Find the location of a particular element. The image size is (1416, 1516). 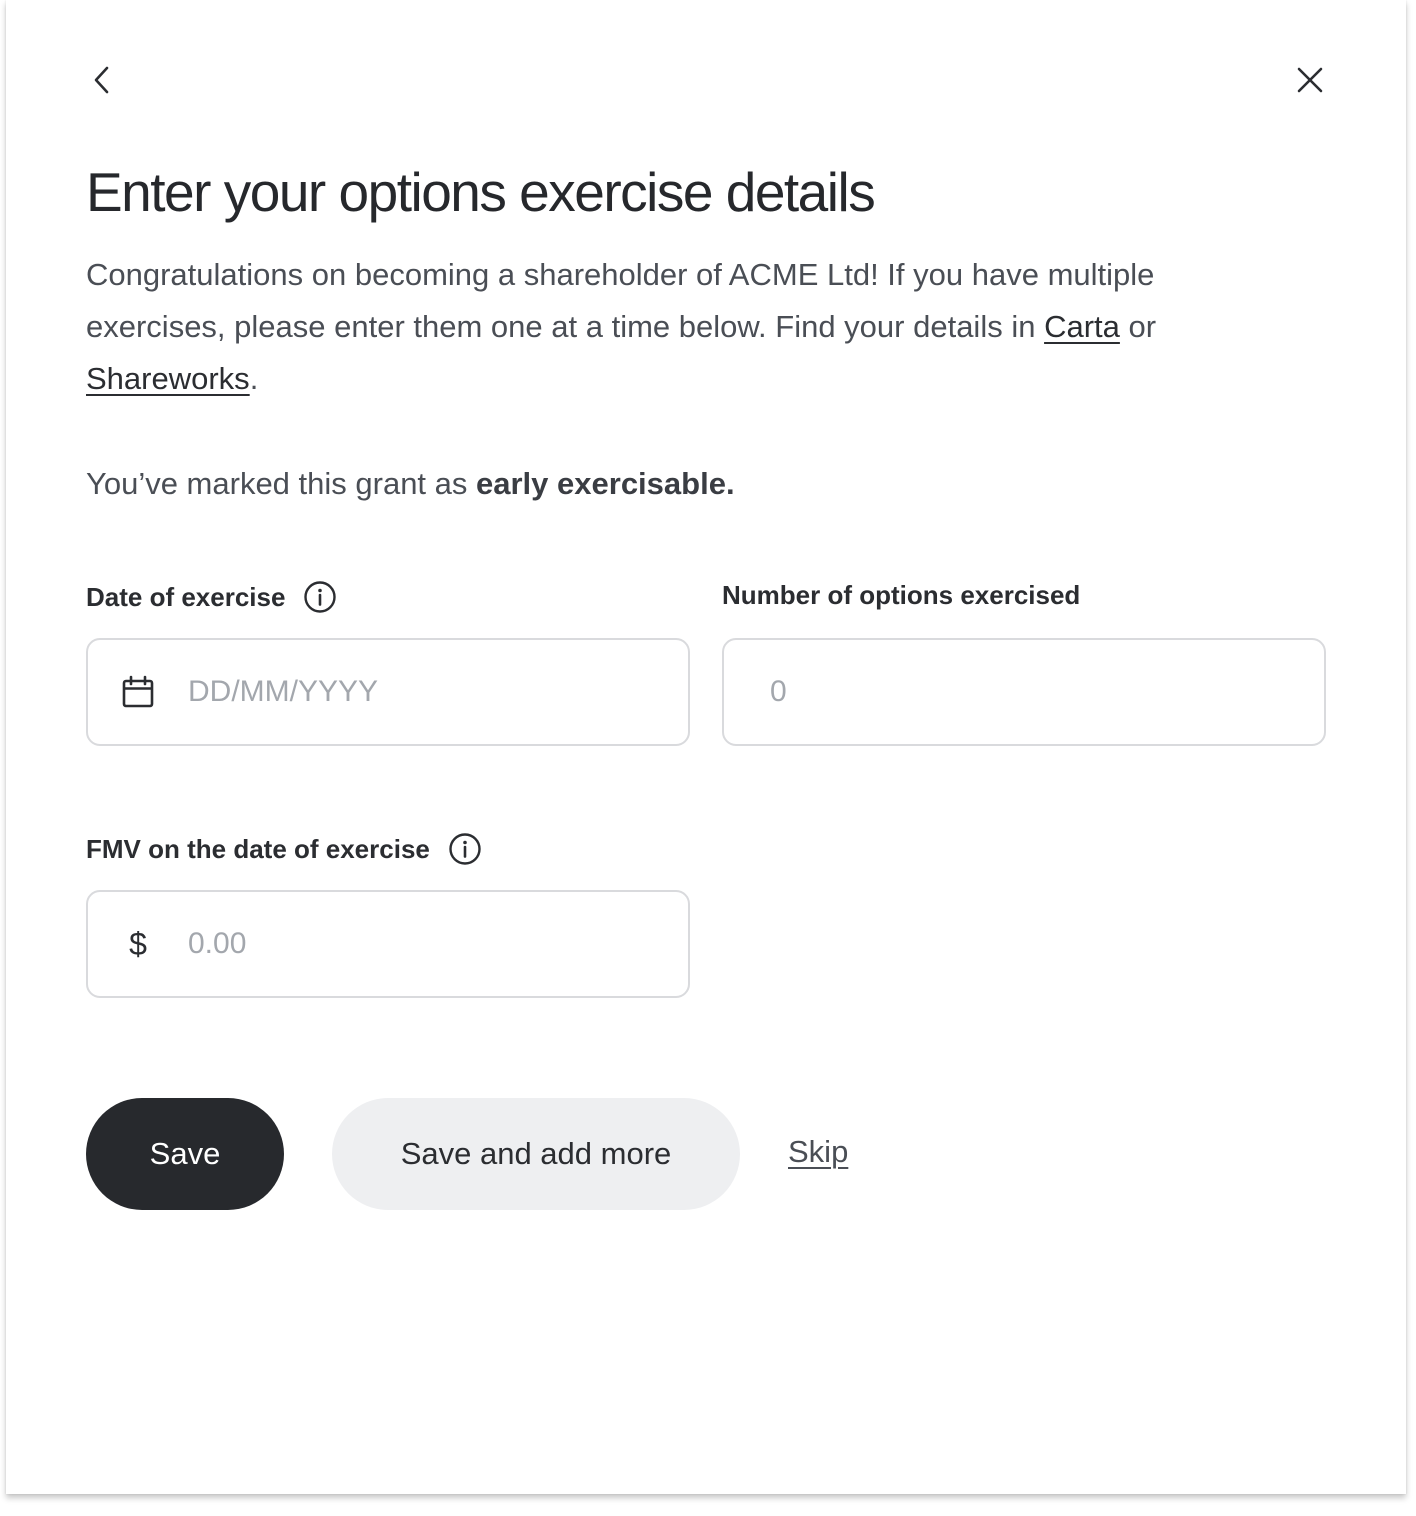

options-exercised-input is located at coordinates (1024, 692).